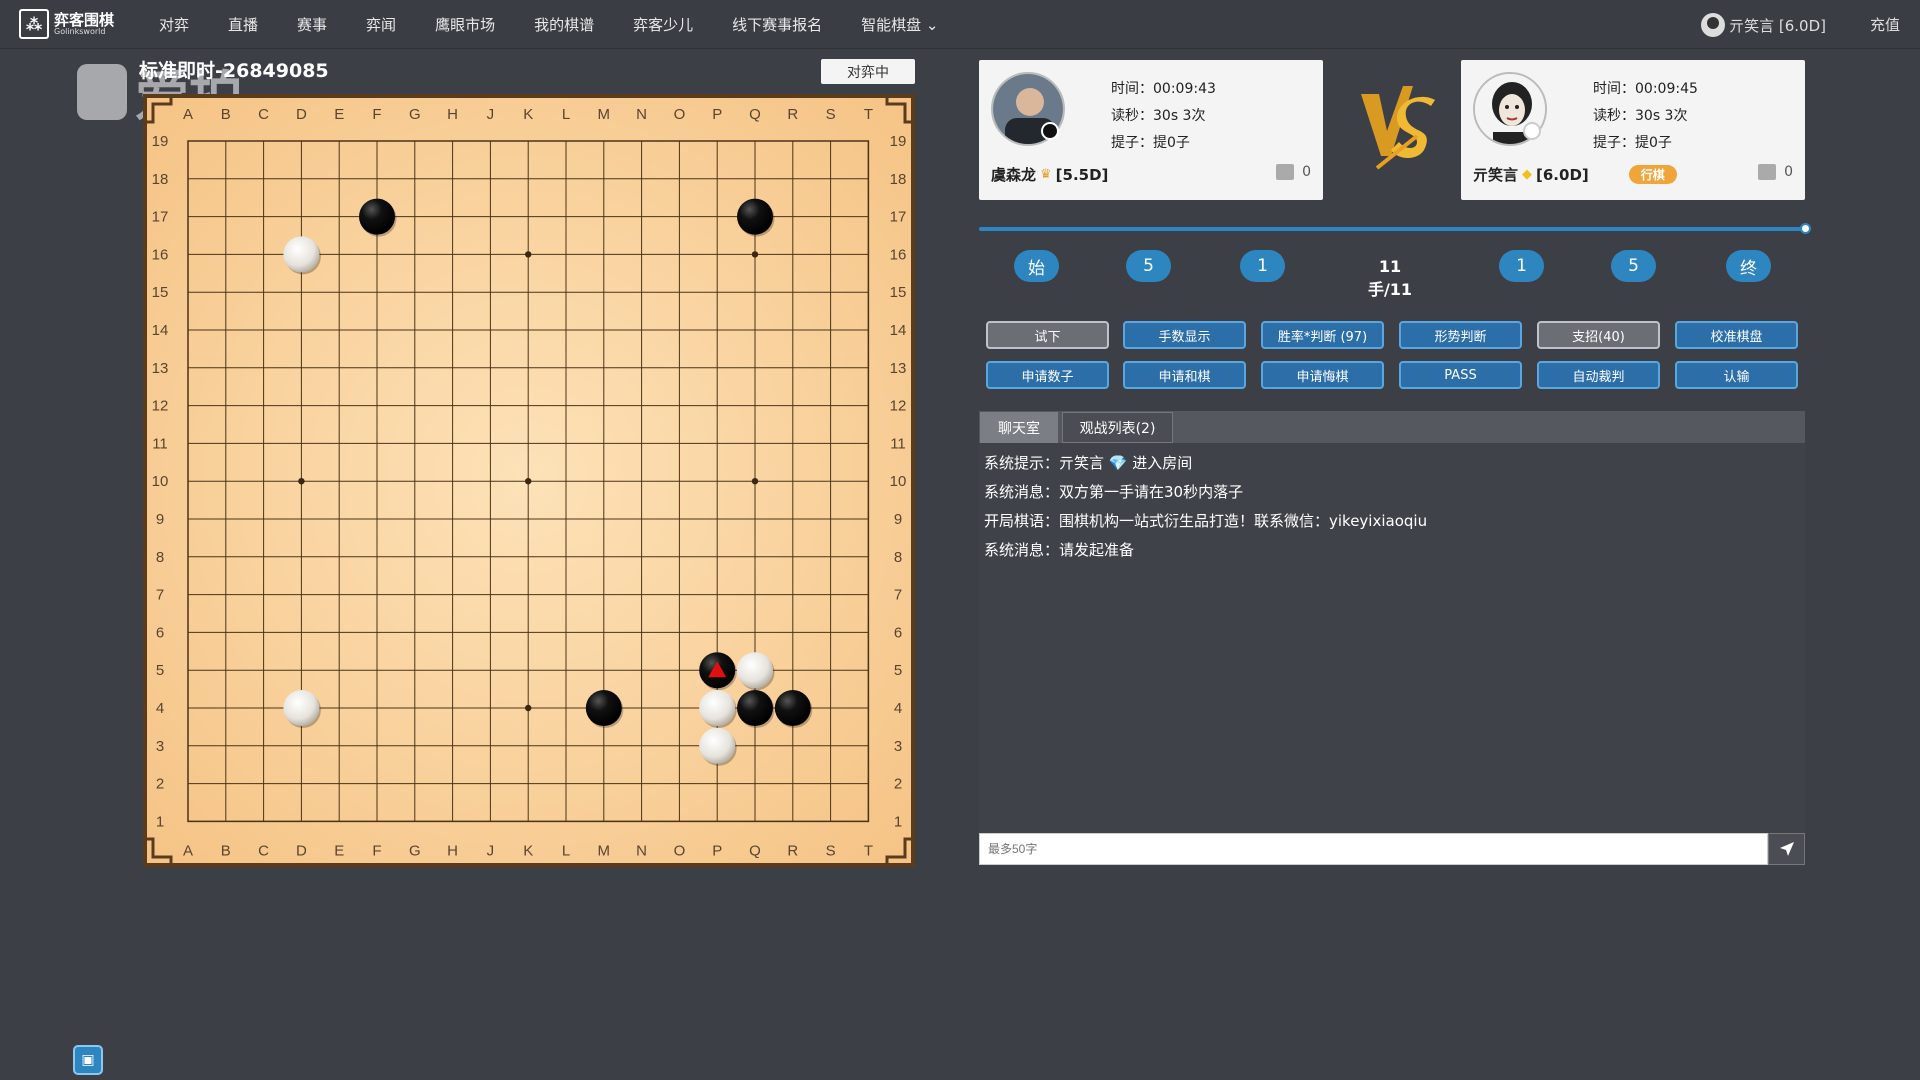 The height and width of the screenshot is (1080, 1920). What do you see at coordinates (1748, 266) in the screenshot?
I see `go-end-button: 终` at bounding box center [1748, 266].